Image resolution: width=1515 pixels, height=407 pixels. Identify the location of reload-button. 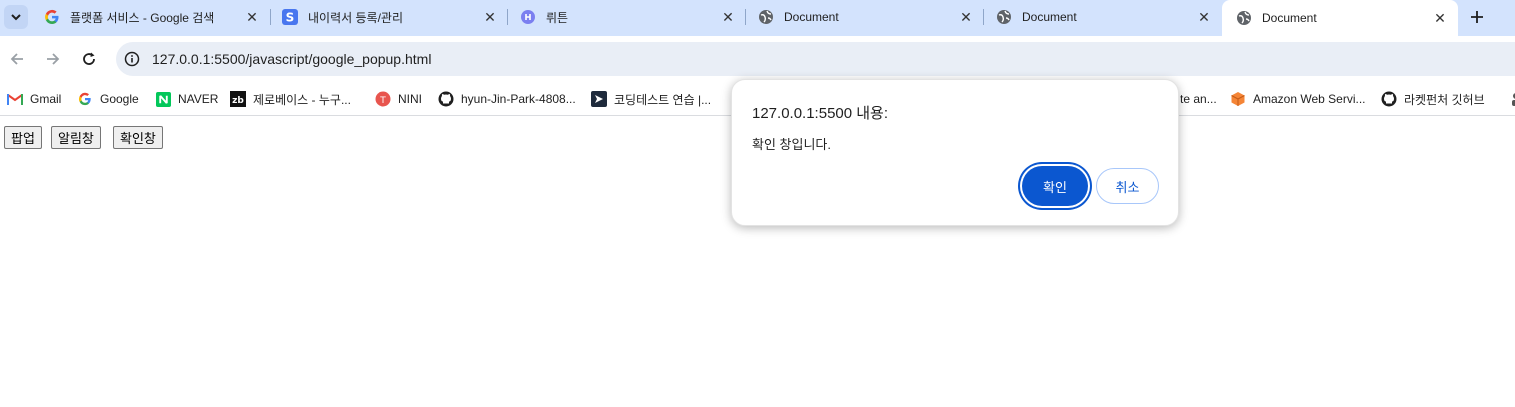
(89, 59).